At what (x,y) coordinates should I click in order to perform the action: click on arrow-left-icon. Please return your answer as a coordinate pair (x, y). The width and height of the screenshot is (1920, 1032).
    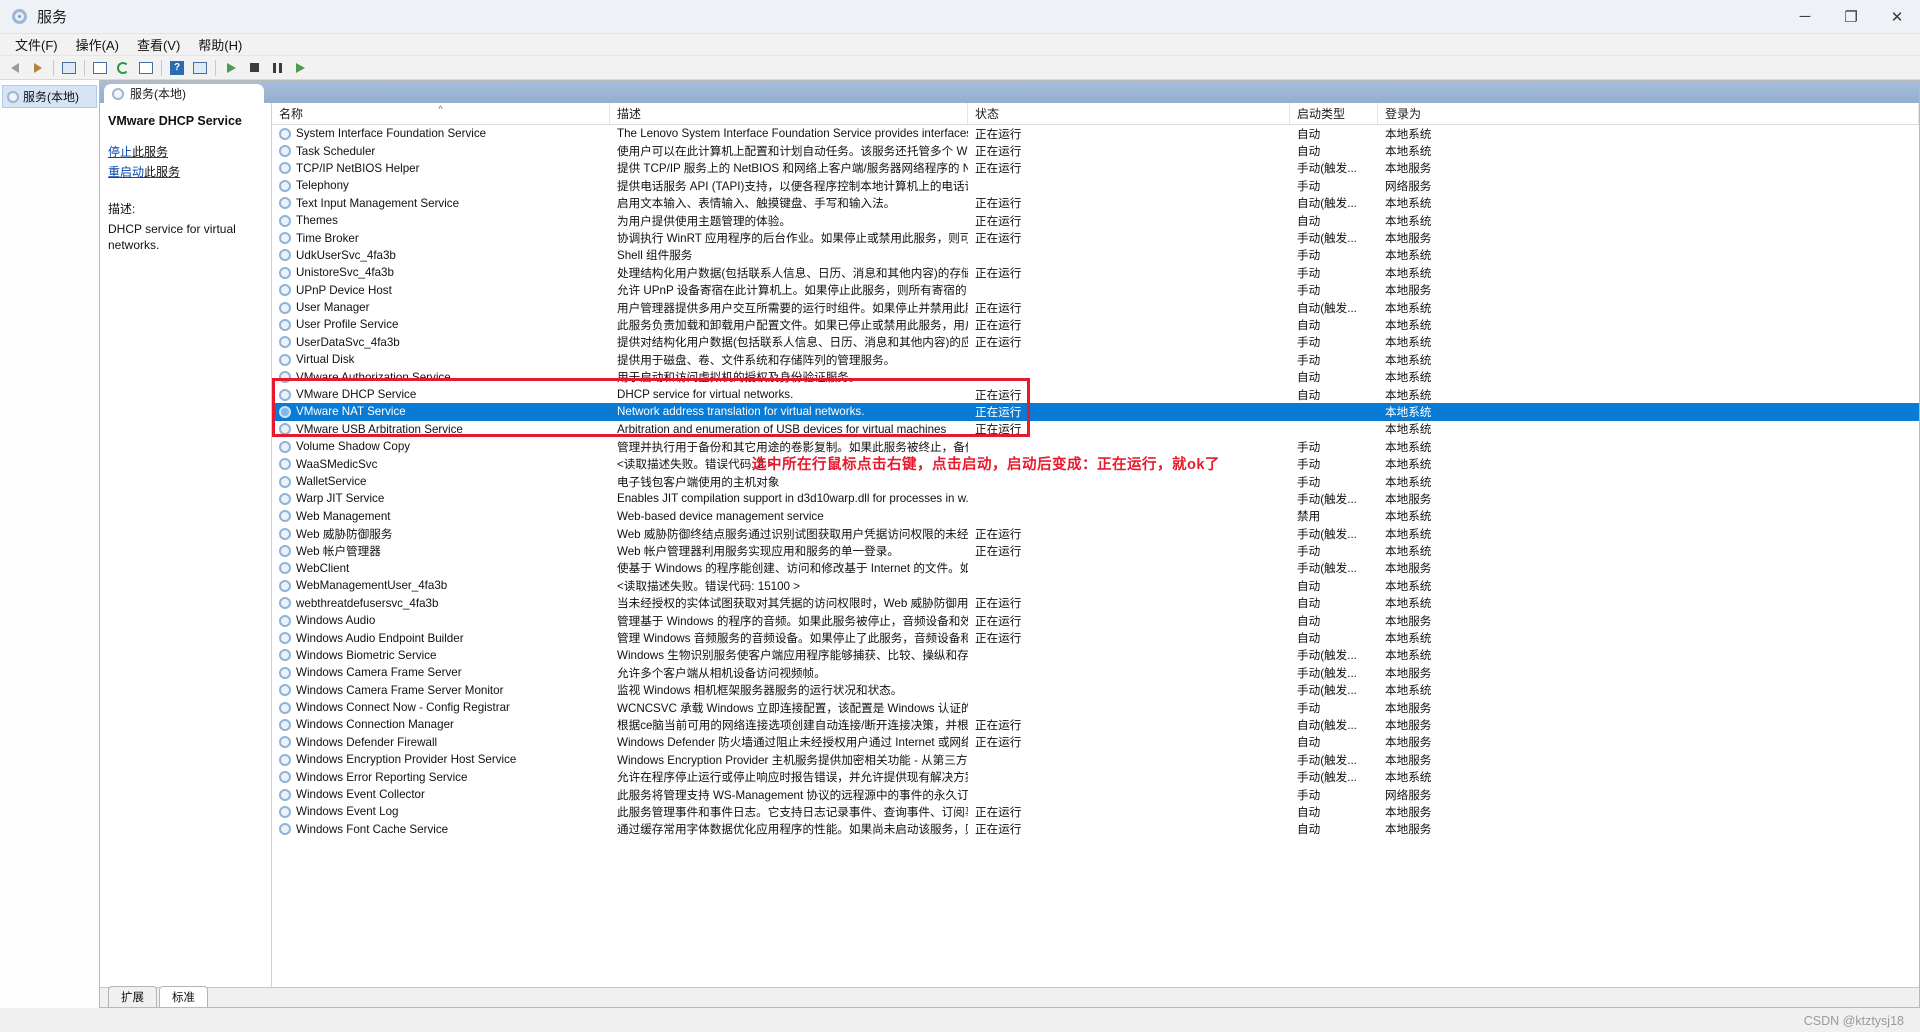
    Looking at the image, I should click on (15, 67).